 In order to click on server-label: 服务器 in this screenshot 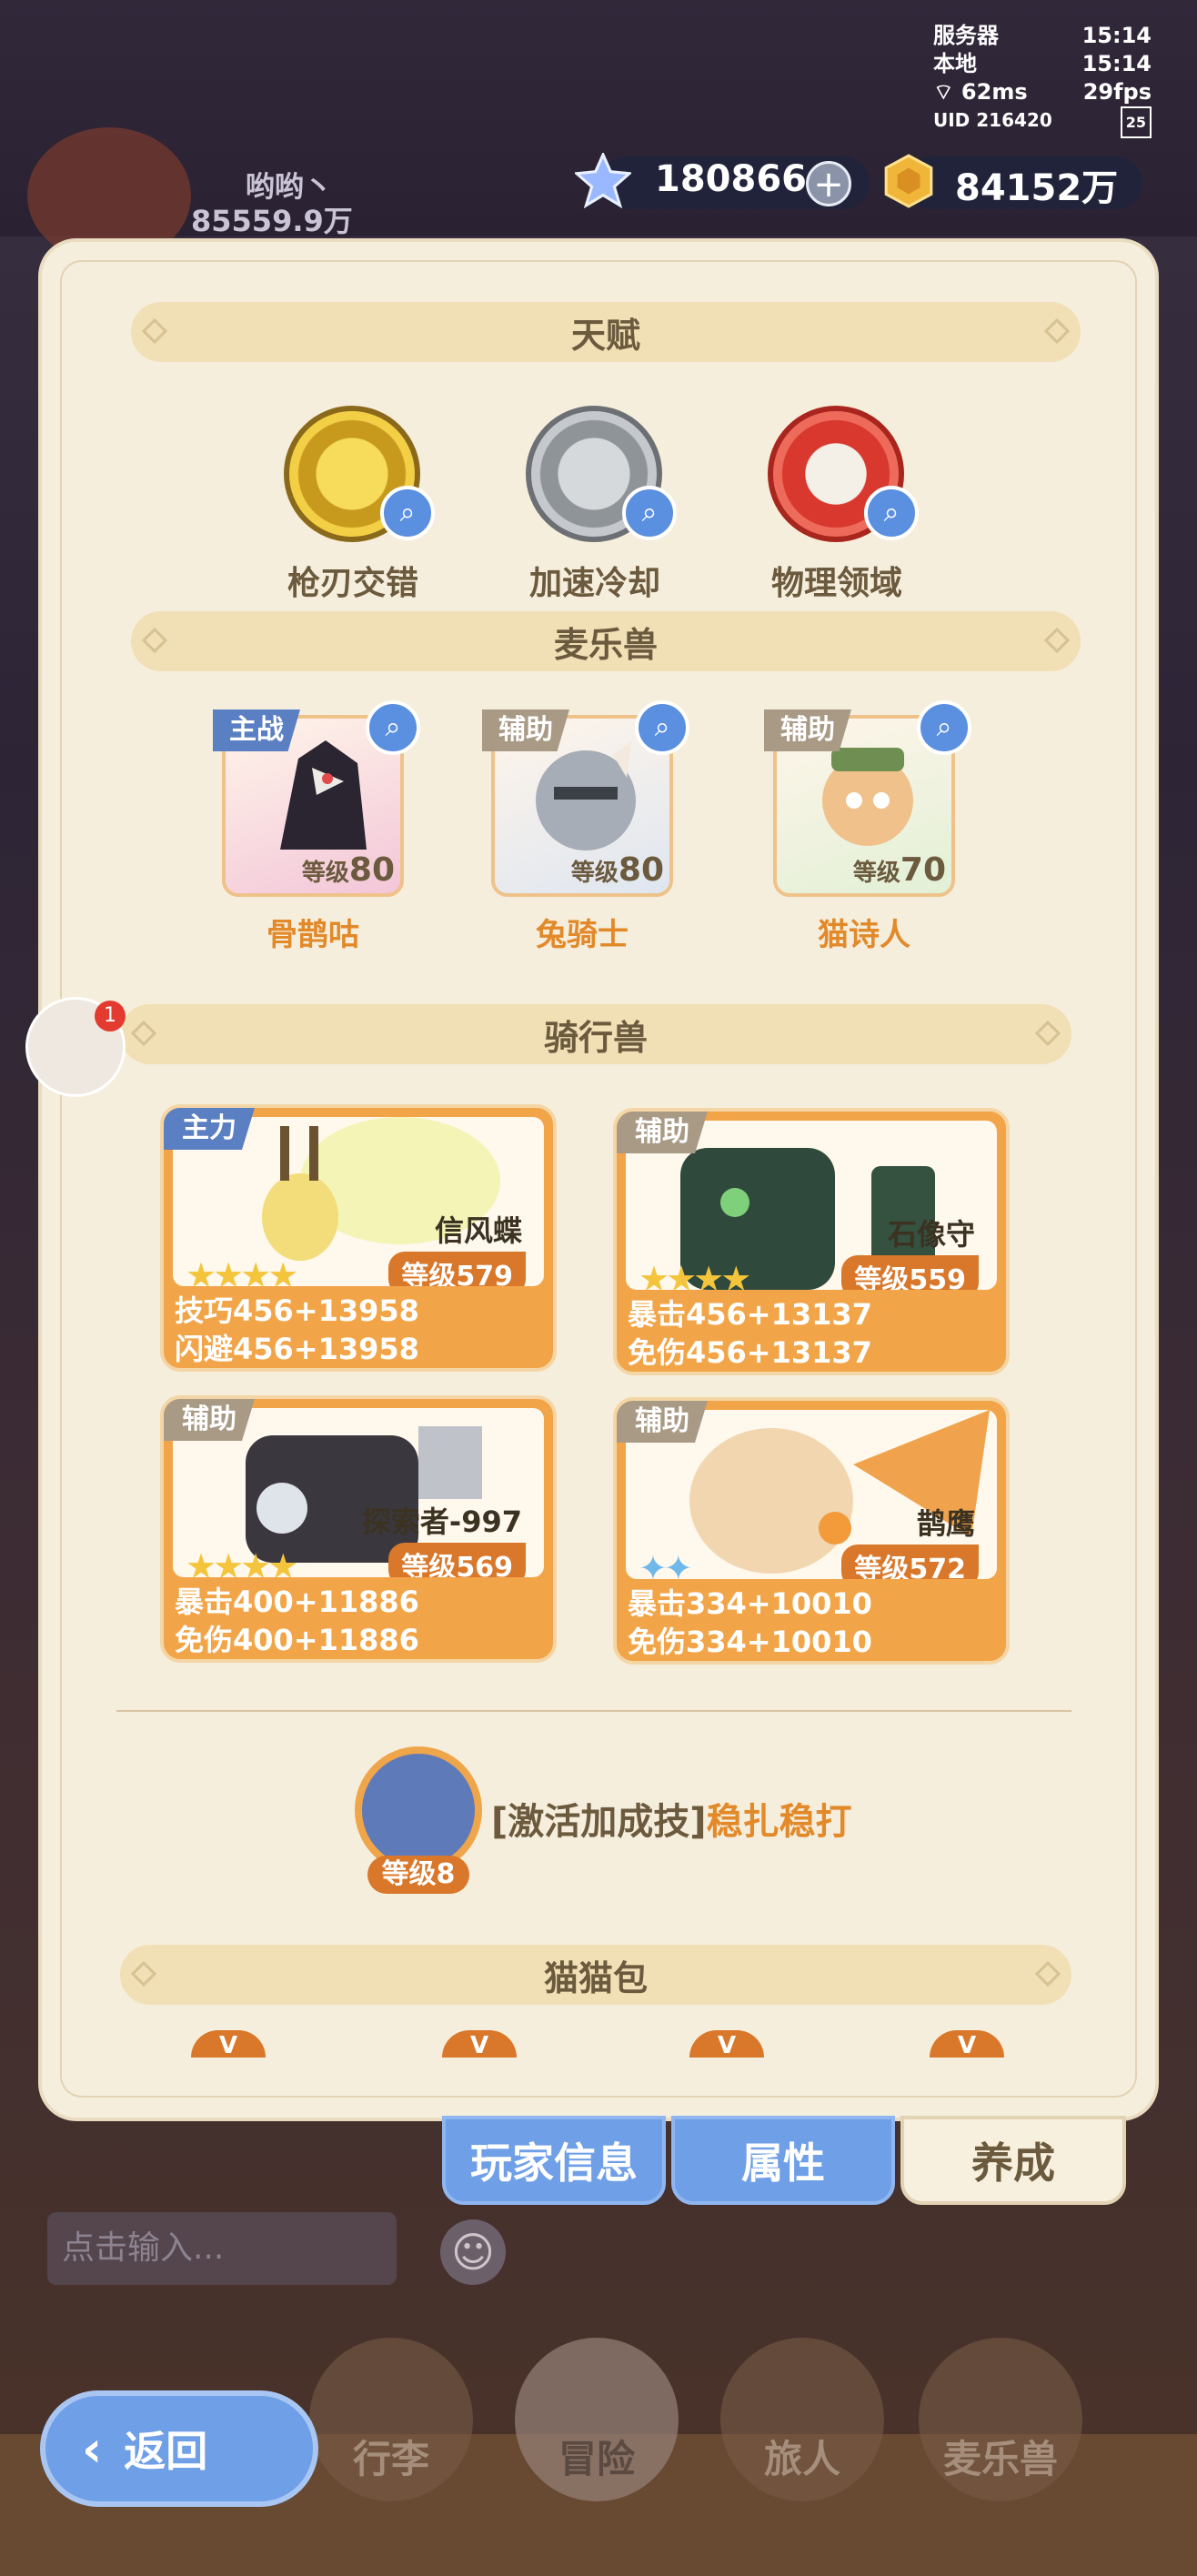, I will do `click(966, 35)`.